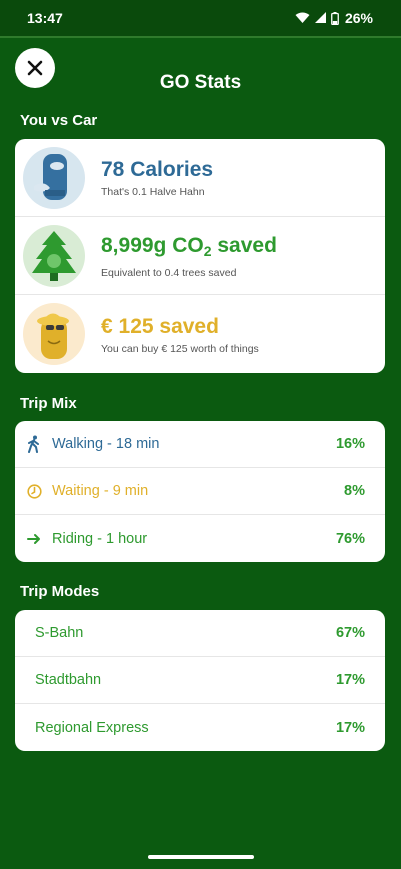 This screenshot has width=401, height=869. What do you see at coordinates (335, 18) in the screenshot?
I see `battery-icon` at bounding box center [335, 18].